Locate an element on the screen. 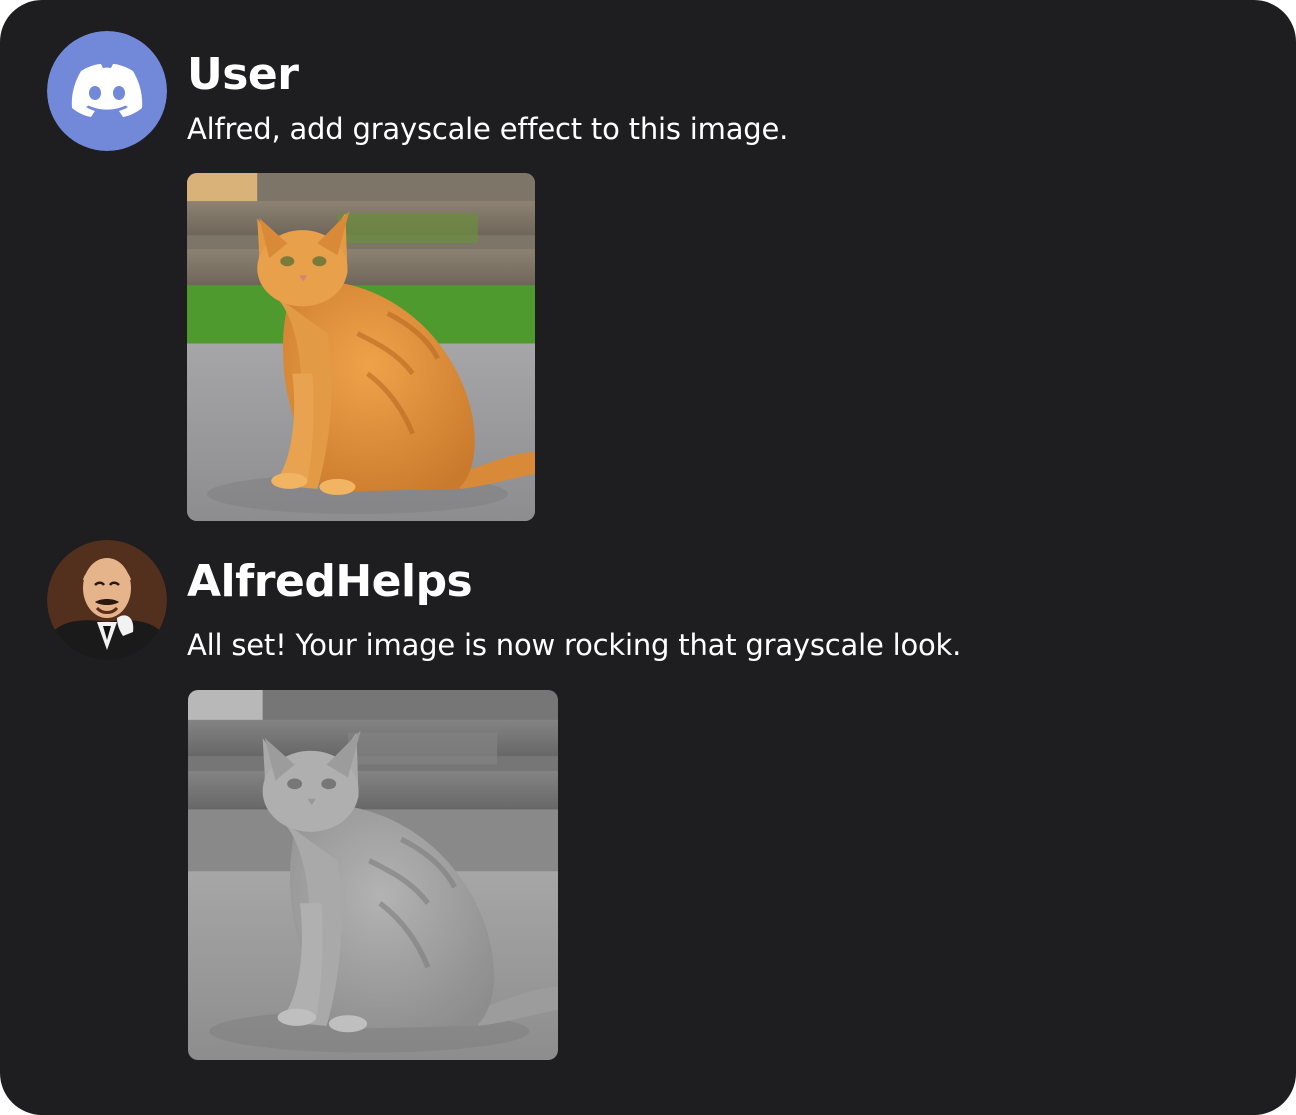  butler-avatar is located at coordinates (107, 600).